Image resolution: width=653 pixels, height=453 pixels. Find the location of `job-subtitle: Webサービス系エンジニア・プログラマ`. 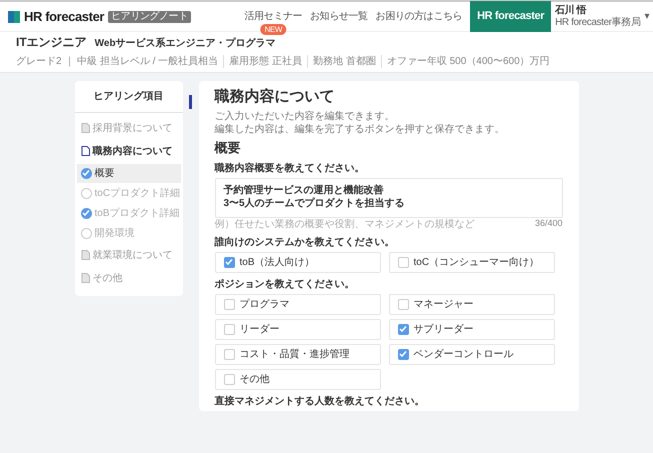

job-subtitle: Webサービス系エンジニア・プログラマ is located at coordinates (185, 43).